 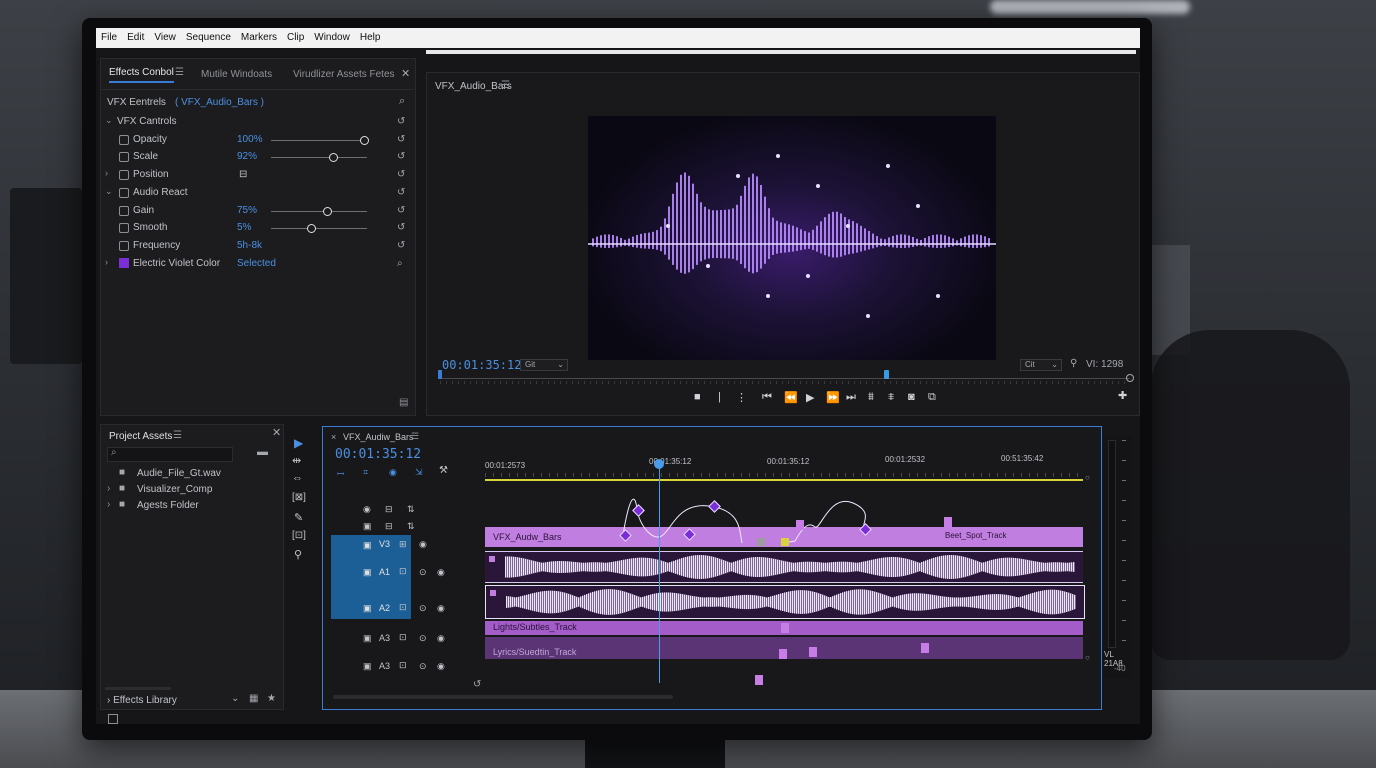 What do you see at coordinates (697, 397) in the screenshot?
I see `stop-icon: ■` at bounding box center [697, 397].